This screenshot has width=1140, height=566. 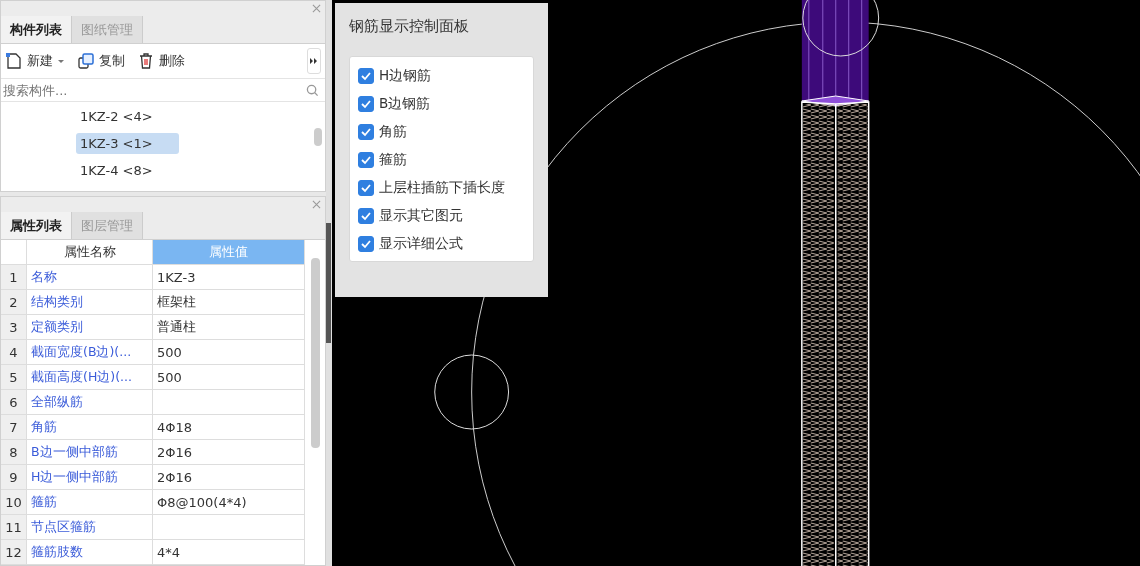 What do you see at coordinates (441, 76) in the screenshot?
I see `checkbox-option: H边钢筋` at bounding box center [441, 76].